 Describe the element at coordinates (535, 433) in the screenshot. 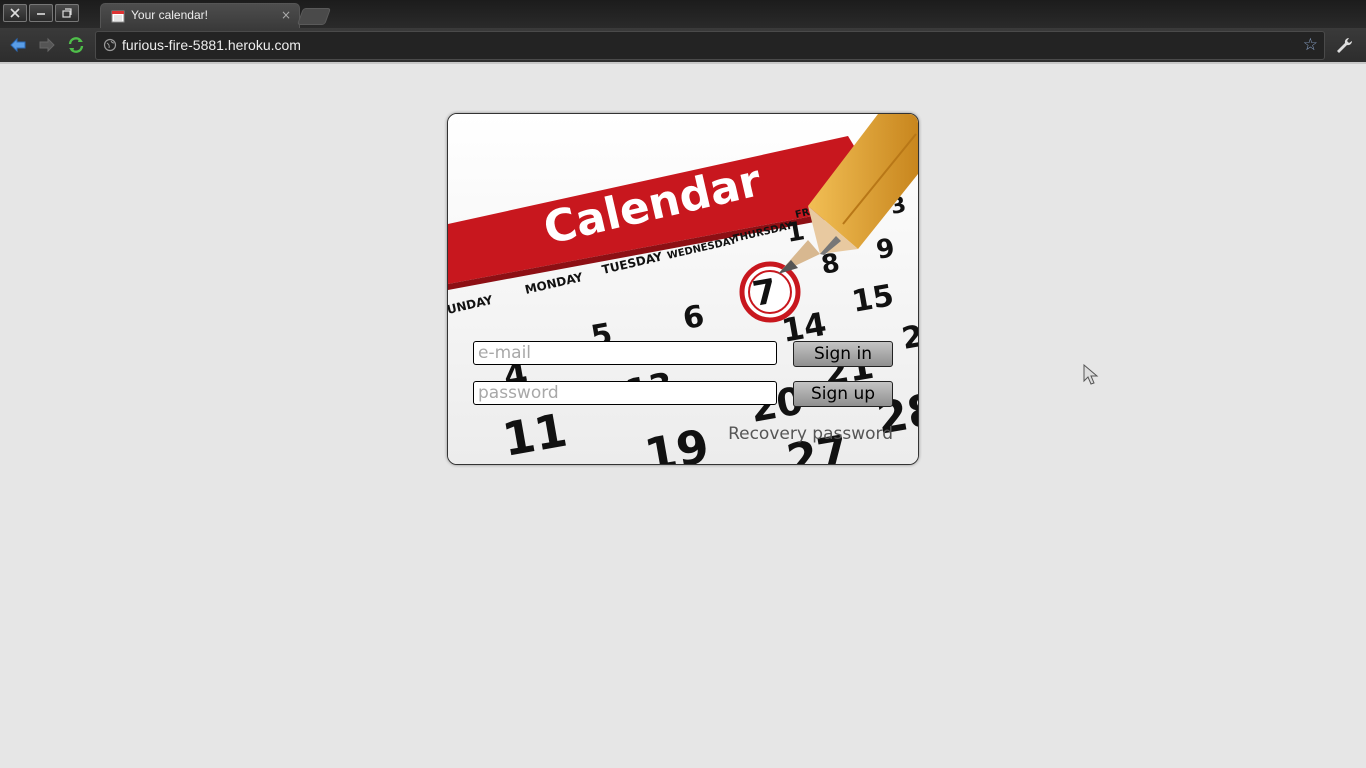

I see `date-number: 11` at that location.